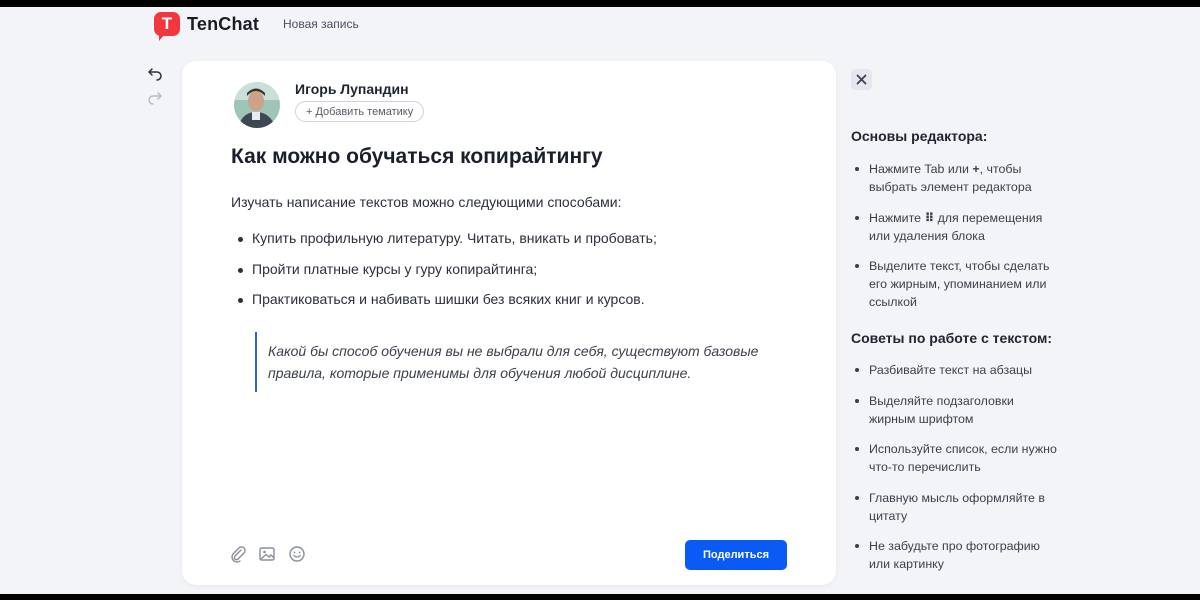 Image resolution: width=1200 pixels, height=600 pixels. I want to click on avatar-photo-icon, so click(257, 105).